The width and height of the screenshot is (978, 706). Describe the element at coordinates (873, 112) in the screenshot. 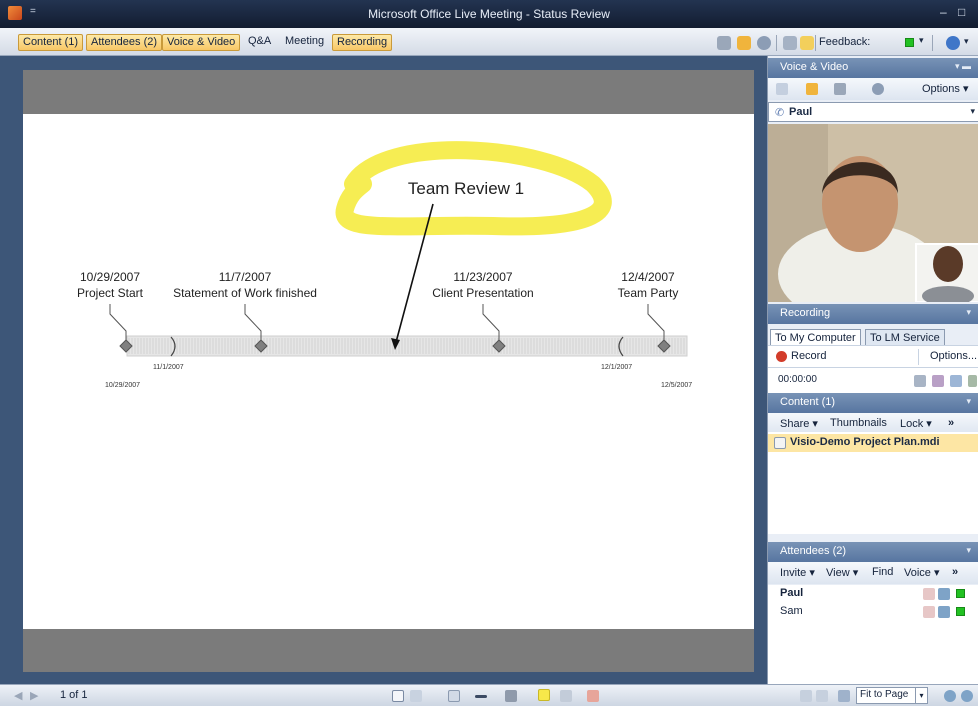

I see `speaker-select: ✆ Paul ▾` at that location.